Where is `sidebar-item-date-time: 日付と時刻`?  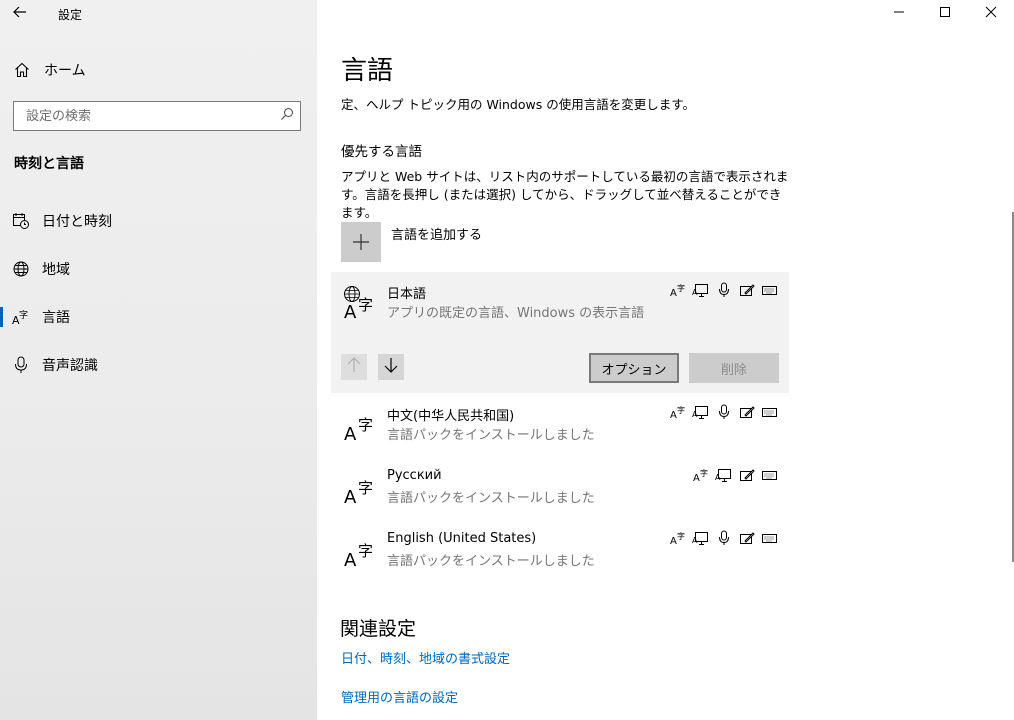
sidebar-item-date-time: 日付と時刻 is located at coordinates (158, 221).